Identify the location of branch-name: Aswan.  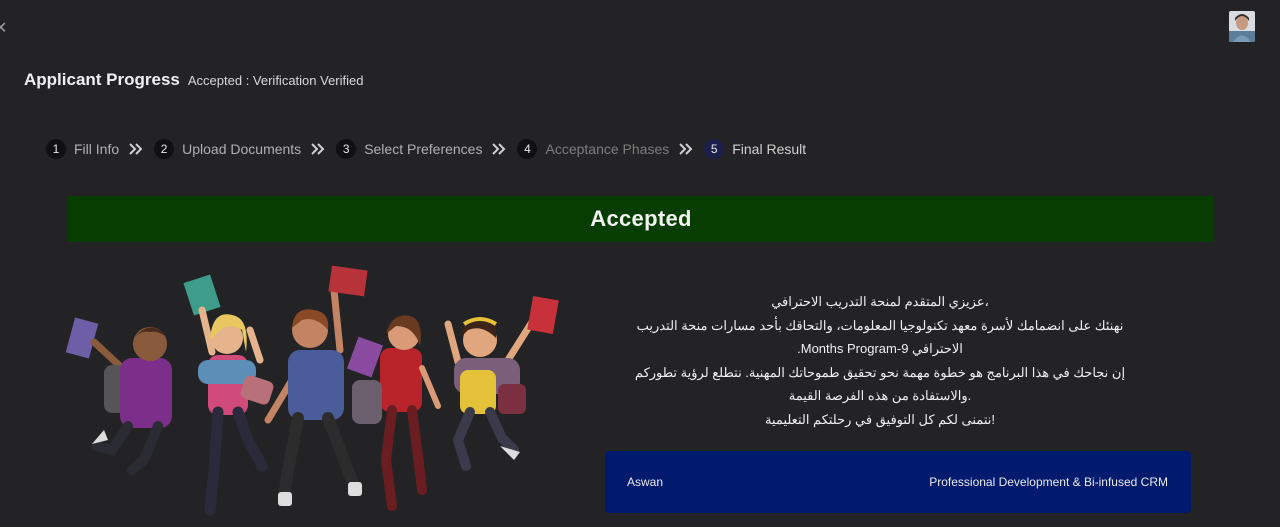
(645, 482).